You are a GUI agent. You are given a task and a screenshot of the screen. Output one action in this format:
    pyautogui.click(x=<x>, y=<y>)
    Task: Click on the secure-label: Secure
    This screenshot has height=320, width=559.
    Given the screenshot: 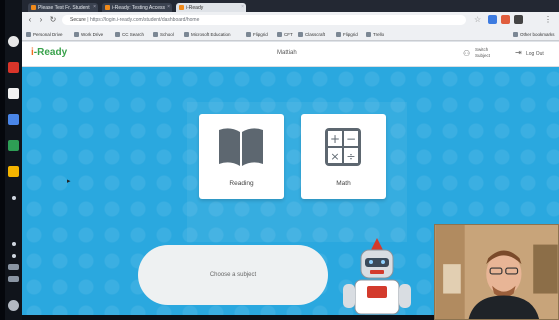 What is the action you would take?
    pyautogui.click(x=78, y=20)
    